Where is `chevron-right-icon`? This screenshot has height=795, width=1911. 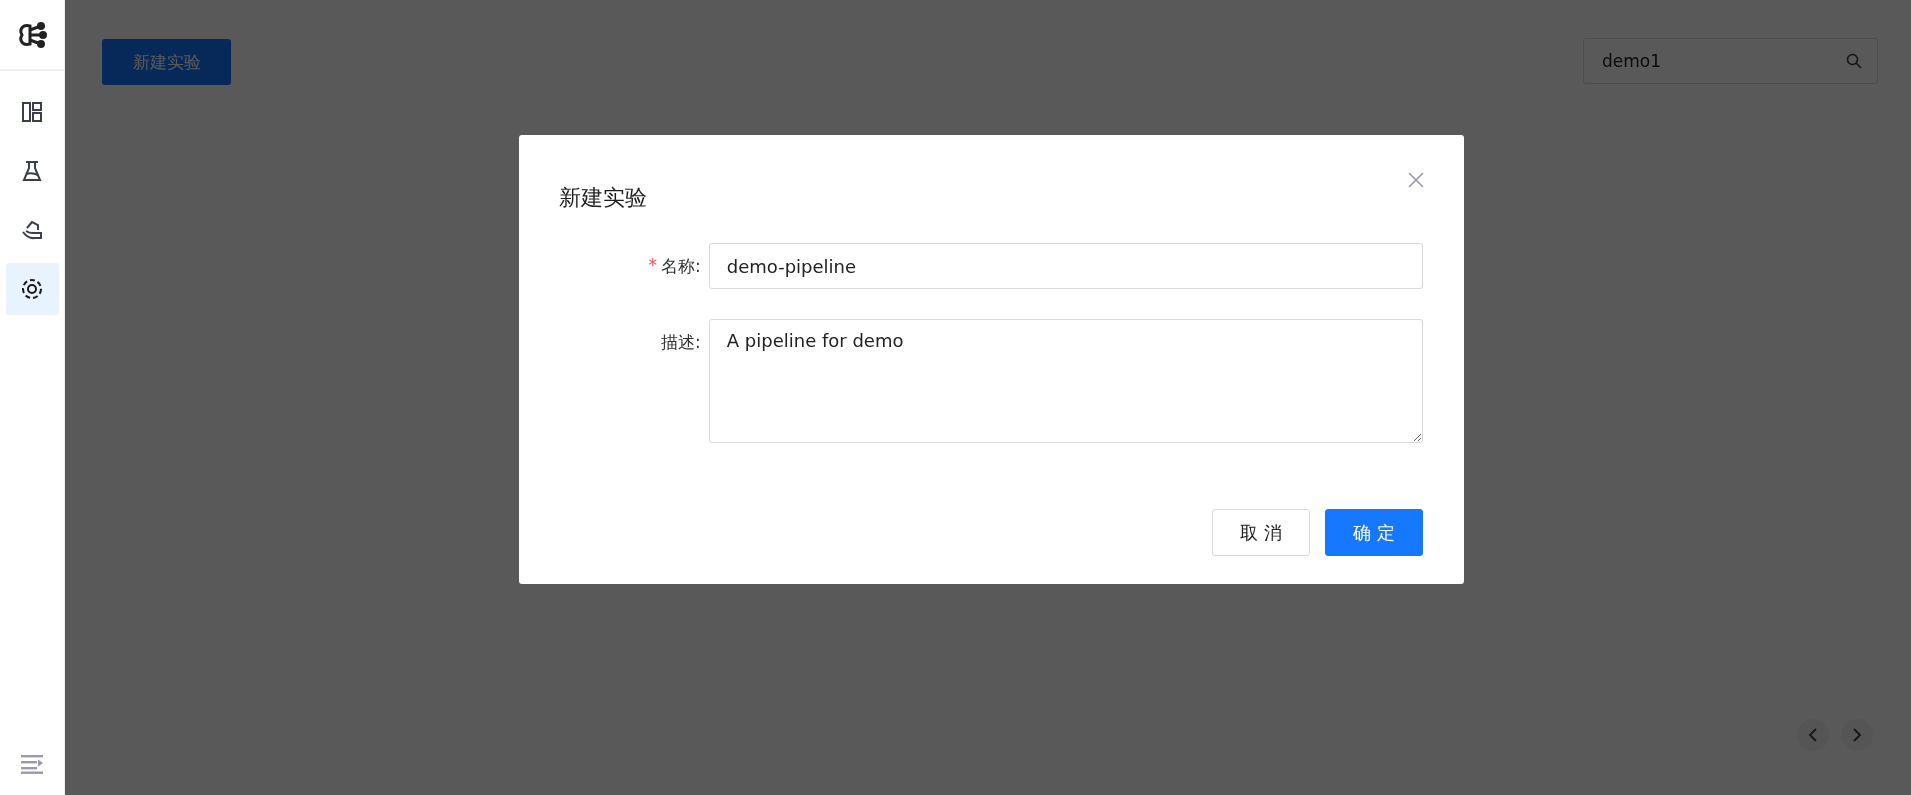 chevron-right-icon is located at coordinates (1857, 735).